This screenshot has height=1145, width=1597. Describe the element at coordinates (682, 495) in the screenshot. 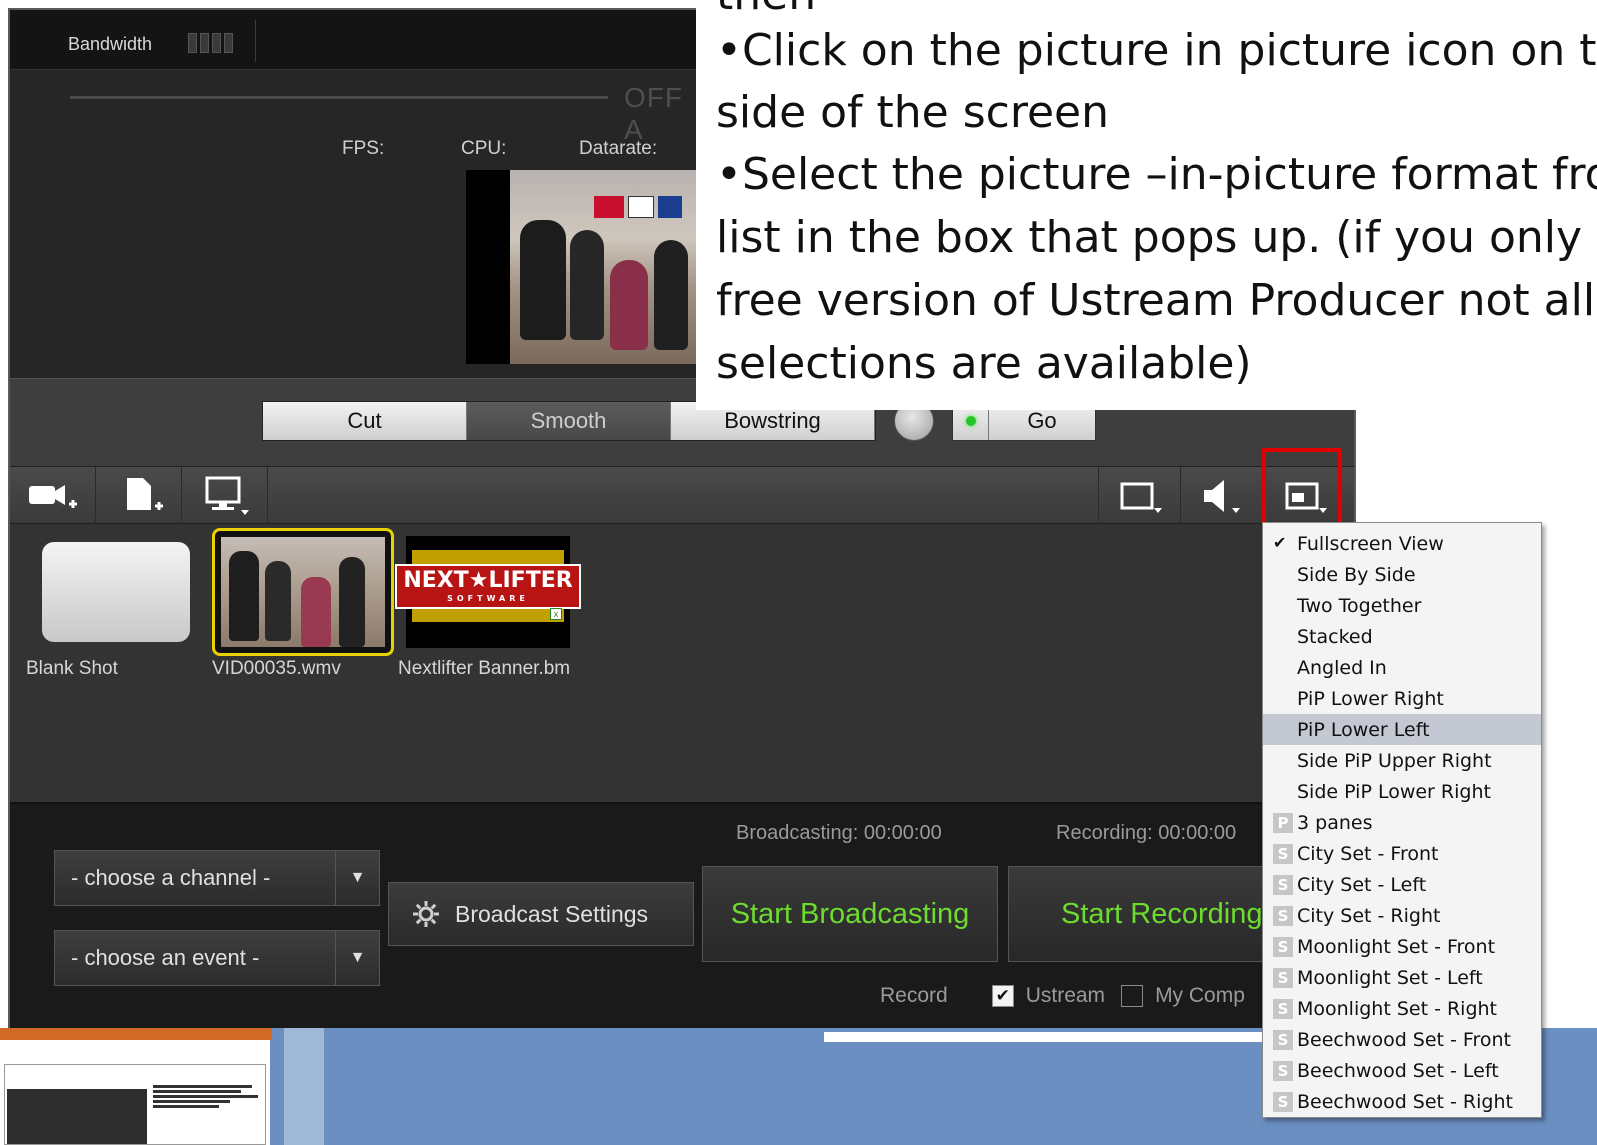

I see `toolbar` at that location.